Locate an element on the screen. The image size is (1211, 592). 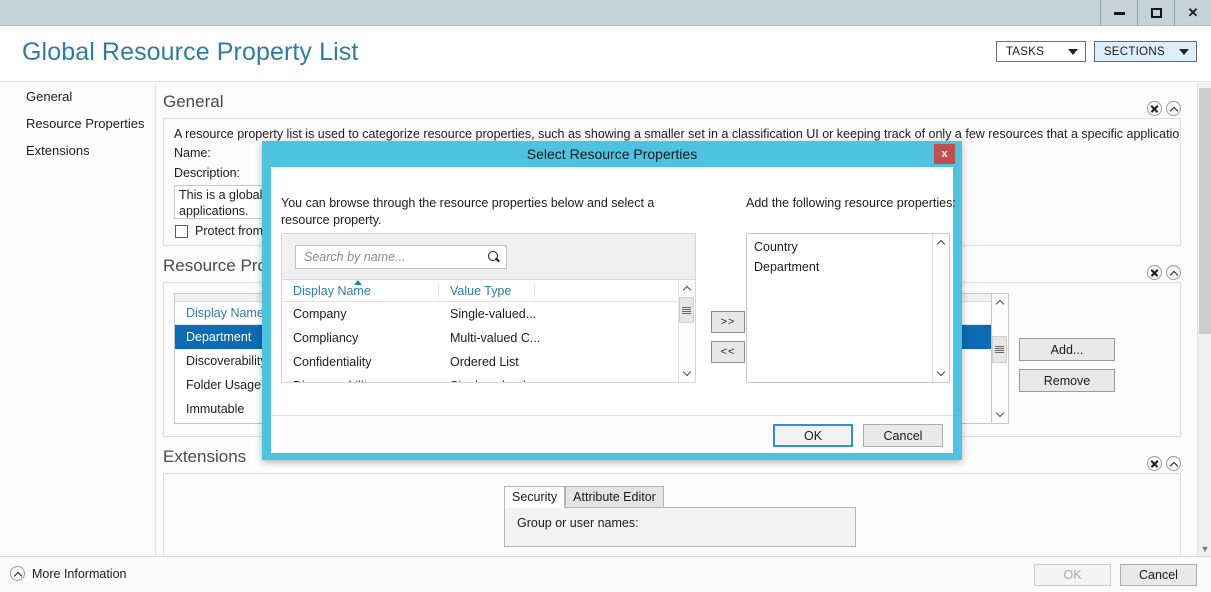
minimize-button is located at coordinates (1118, 13).